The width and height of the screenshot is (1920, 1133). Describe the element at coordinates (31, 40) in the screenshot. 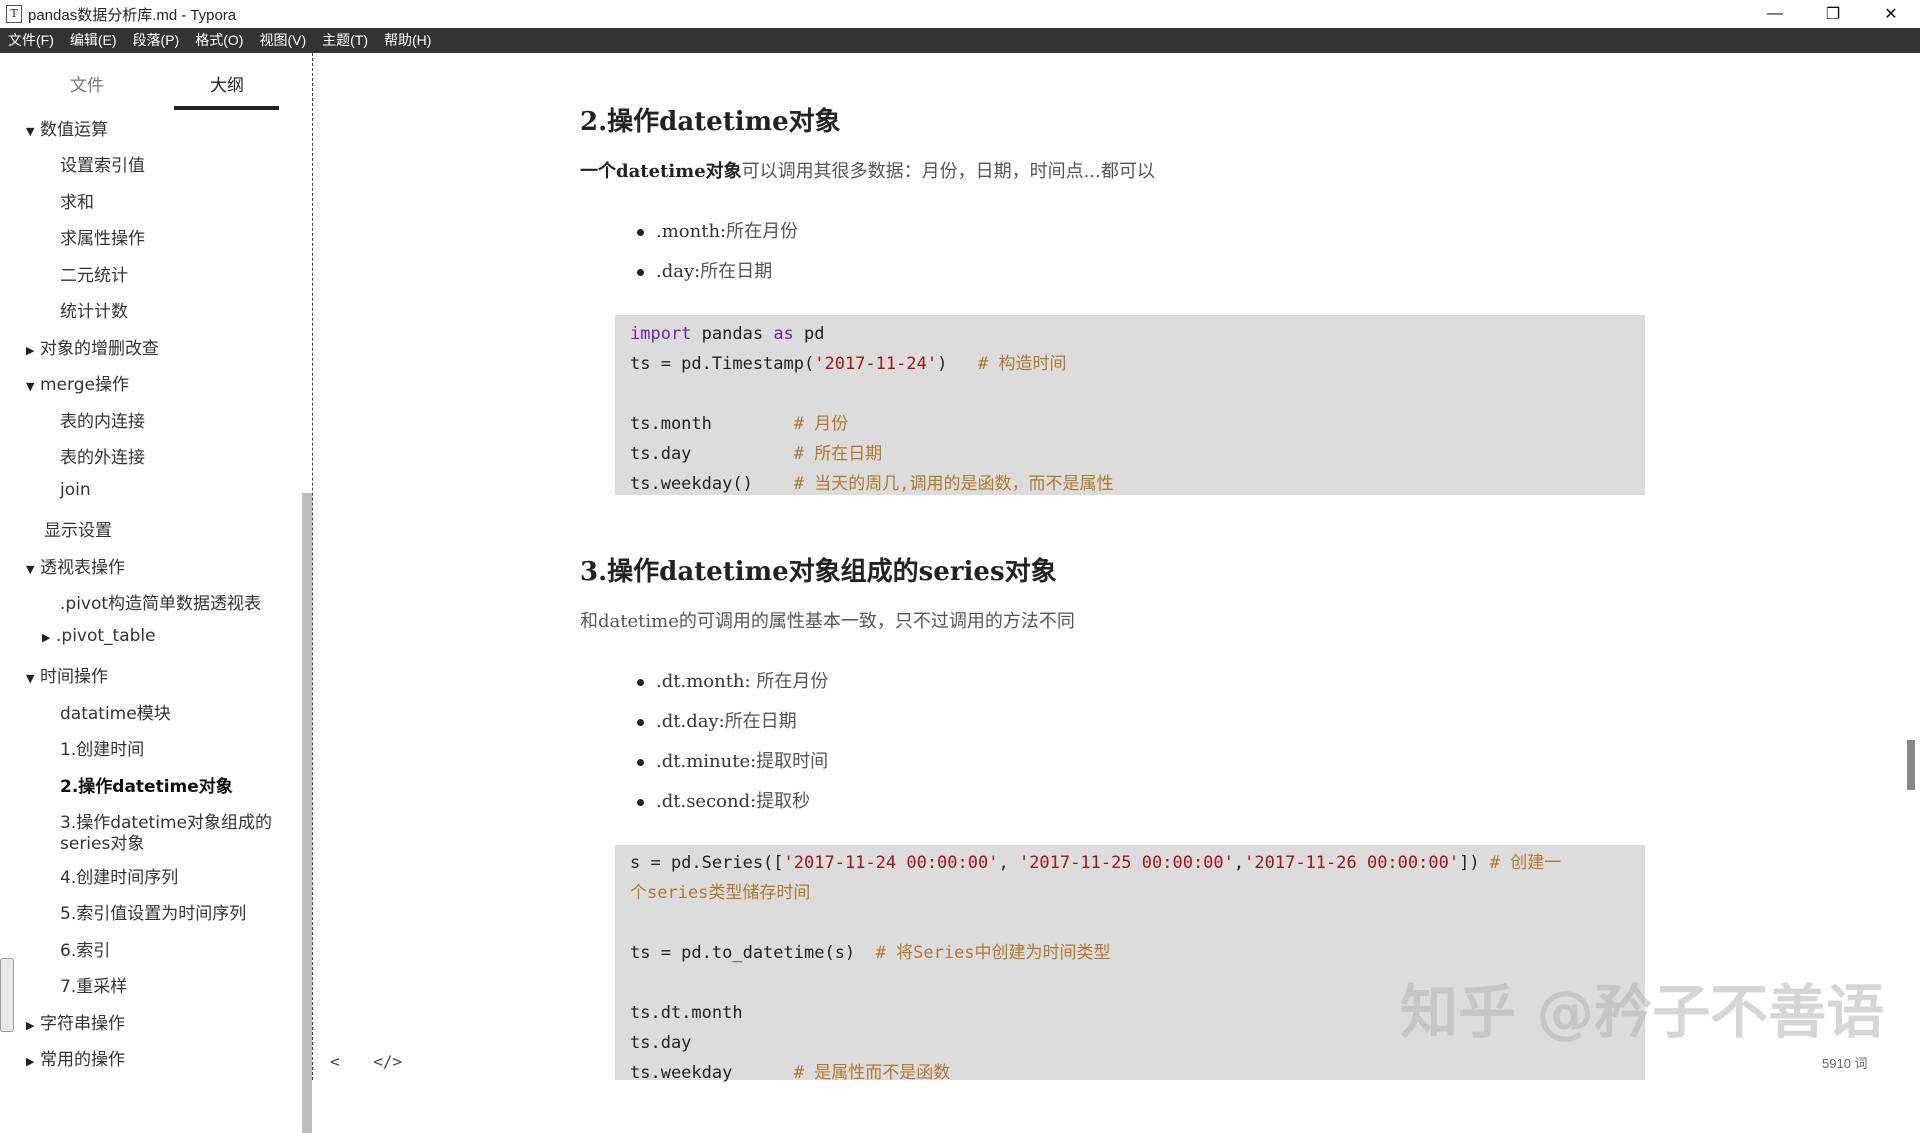

I see `menu-file: 文件(F)` at that location.